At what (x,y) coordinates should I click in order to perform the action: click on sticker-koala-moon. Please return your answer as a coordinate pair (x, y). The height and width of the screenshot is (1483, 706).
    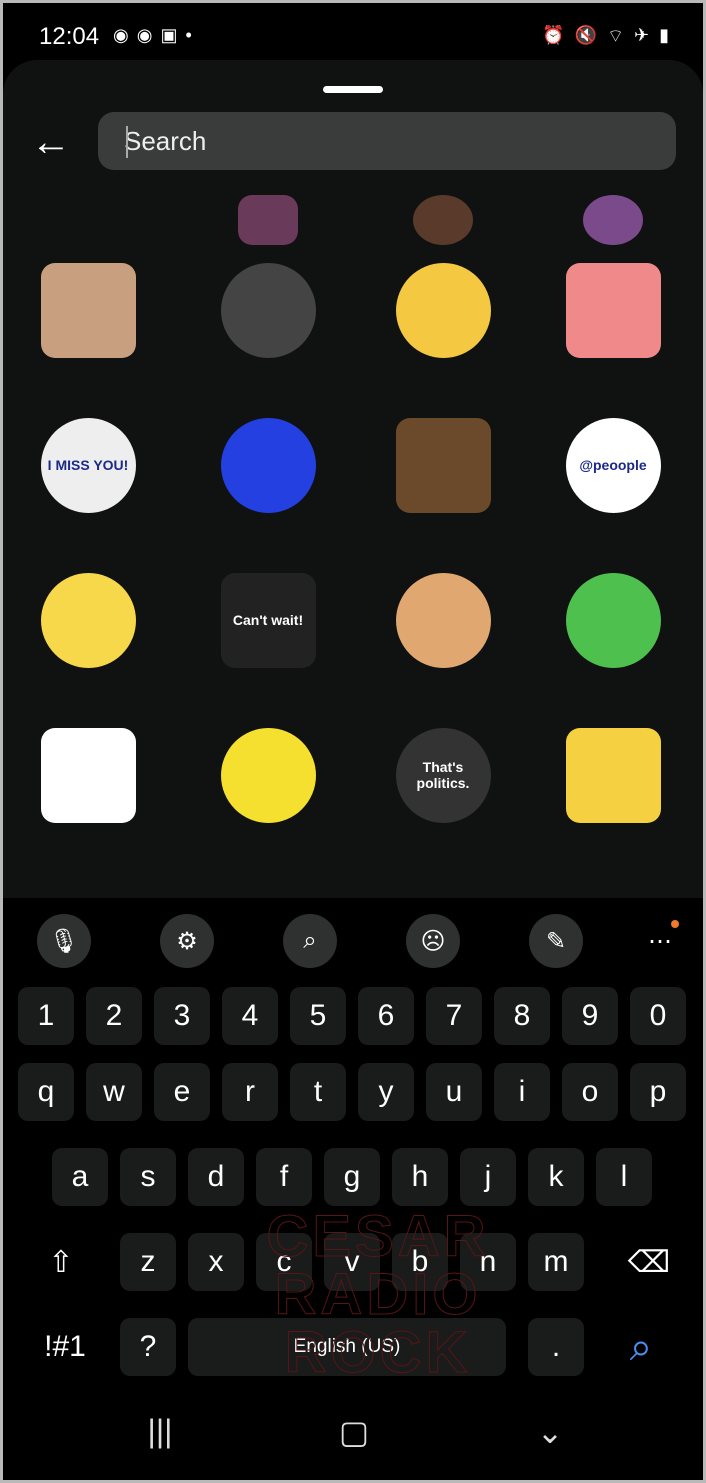
    Looking at the image, I should click on (613, 775).